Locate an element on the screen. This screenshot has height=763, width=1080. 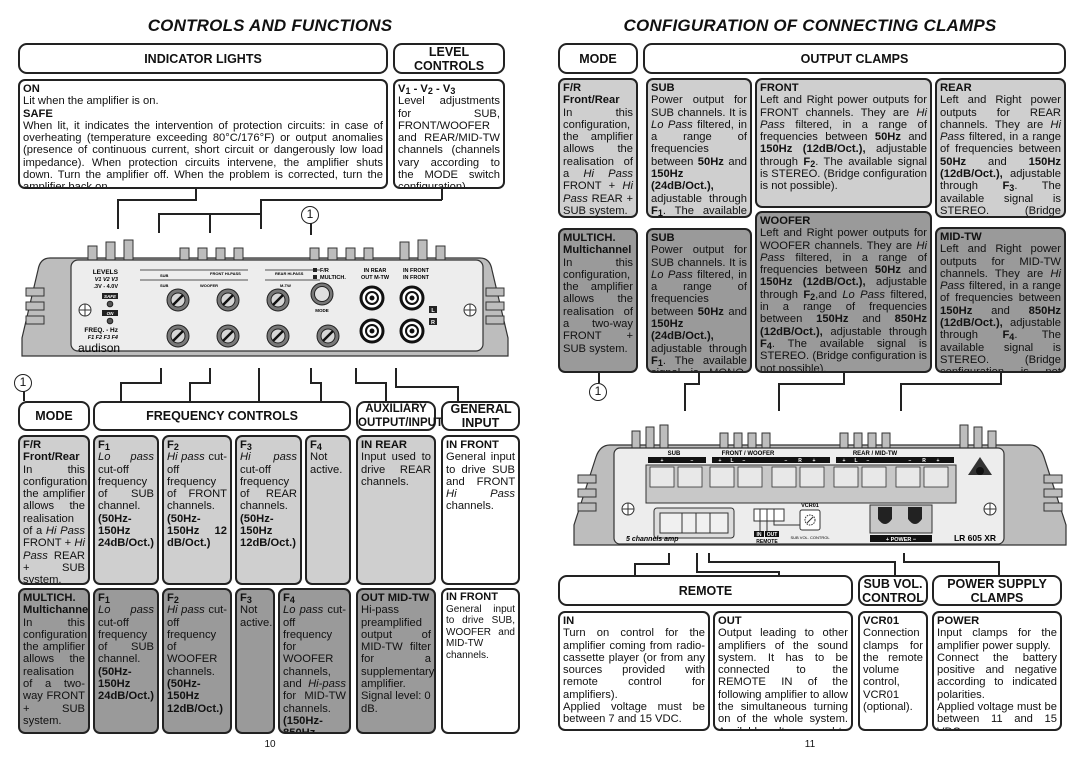
header-sub-vol-control: SUB VOL. CONTROL is located at coordinates (893, 590).